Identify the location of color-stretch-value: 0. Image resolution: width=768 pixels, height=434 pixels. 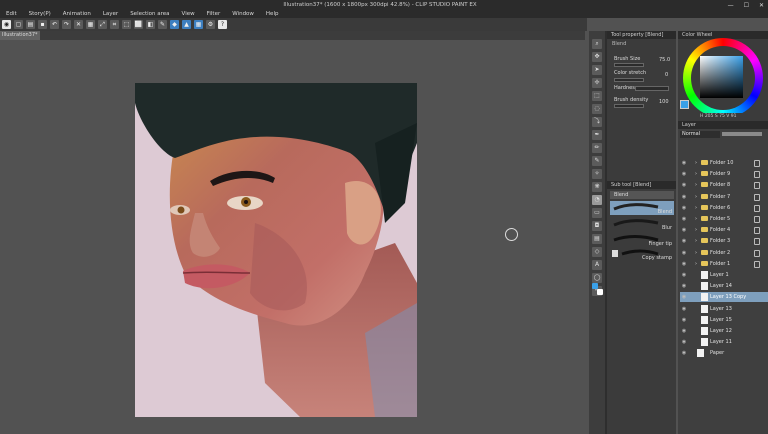
(666, 75).